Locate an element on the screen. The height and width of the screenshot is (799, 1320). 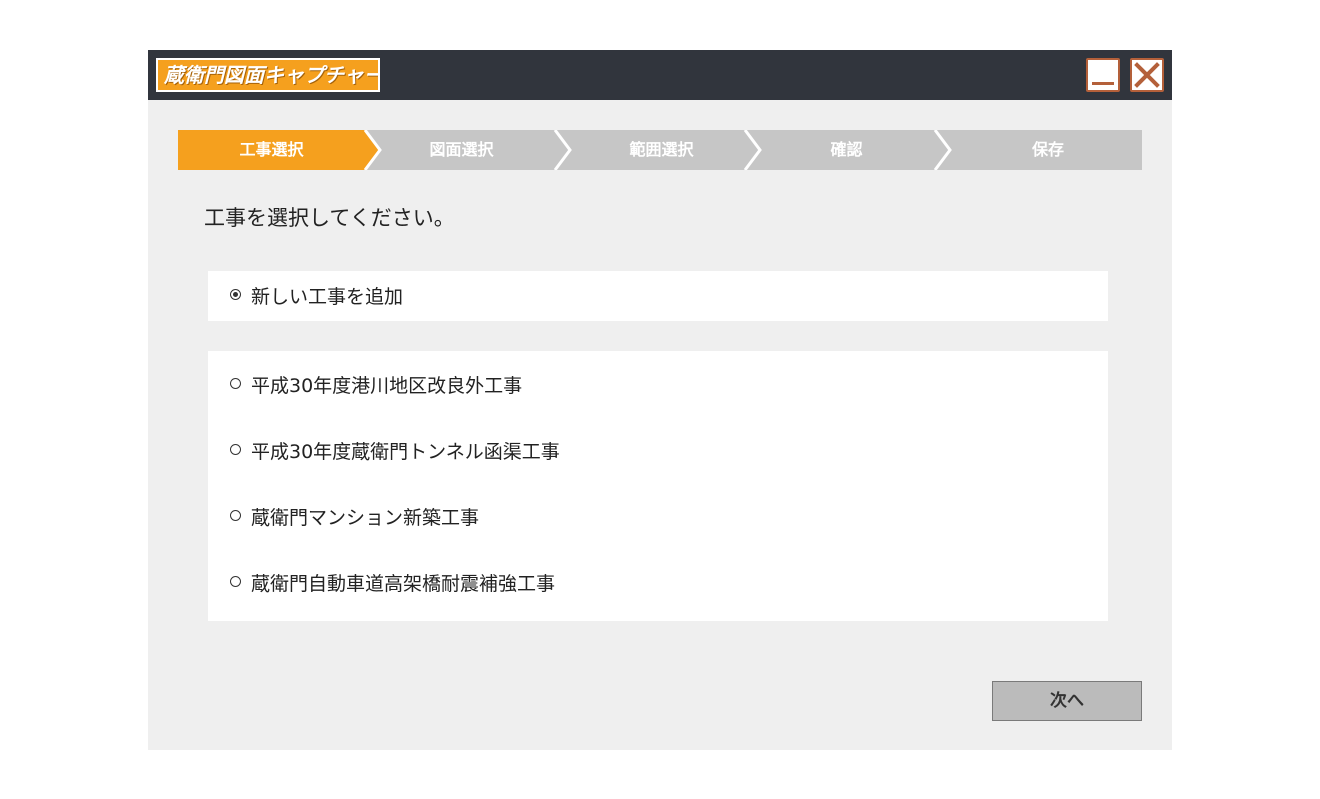
project-label: 蔵衛門自動車道高架橋耐震補強工事 is located at coordinates (403, 584).